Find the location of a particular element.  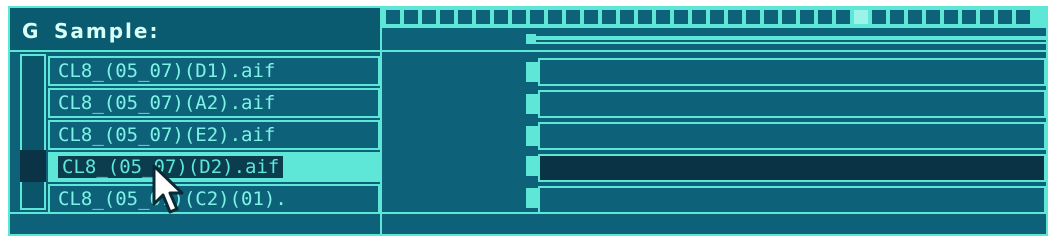

group-letter: G is located at coordinates (31, 31).